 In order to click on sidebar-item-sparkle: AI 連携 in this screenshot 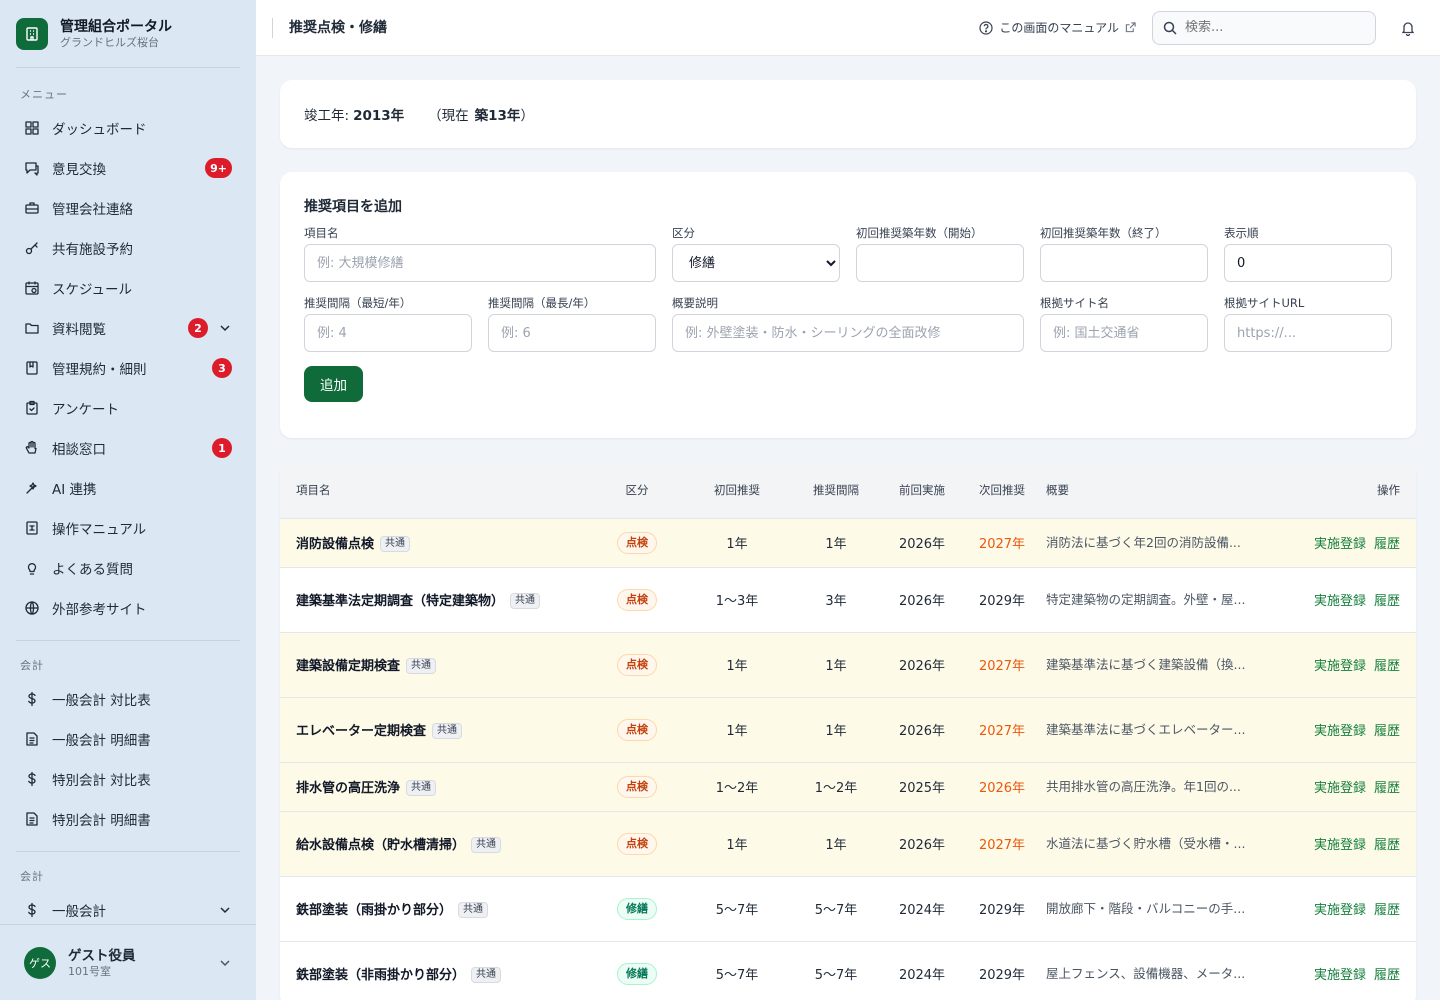, I will do `click(128, 488)`.